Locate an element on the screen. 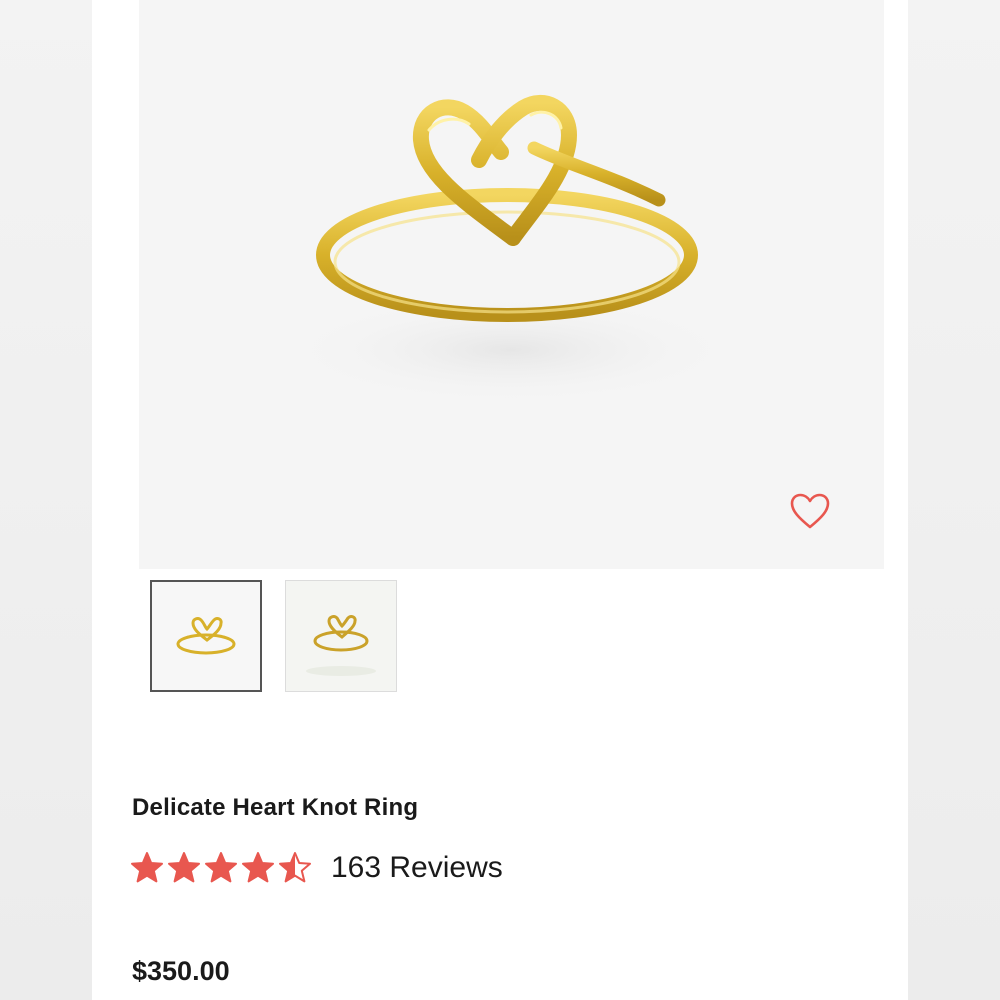 This screenshot has width=1000, height=1000. thumbnail-ring-angled is located at coordinates (341, 636).